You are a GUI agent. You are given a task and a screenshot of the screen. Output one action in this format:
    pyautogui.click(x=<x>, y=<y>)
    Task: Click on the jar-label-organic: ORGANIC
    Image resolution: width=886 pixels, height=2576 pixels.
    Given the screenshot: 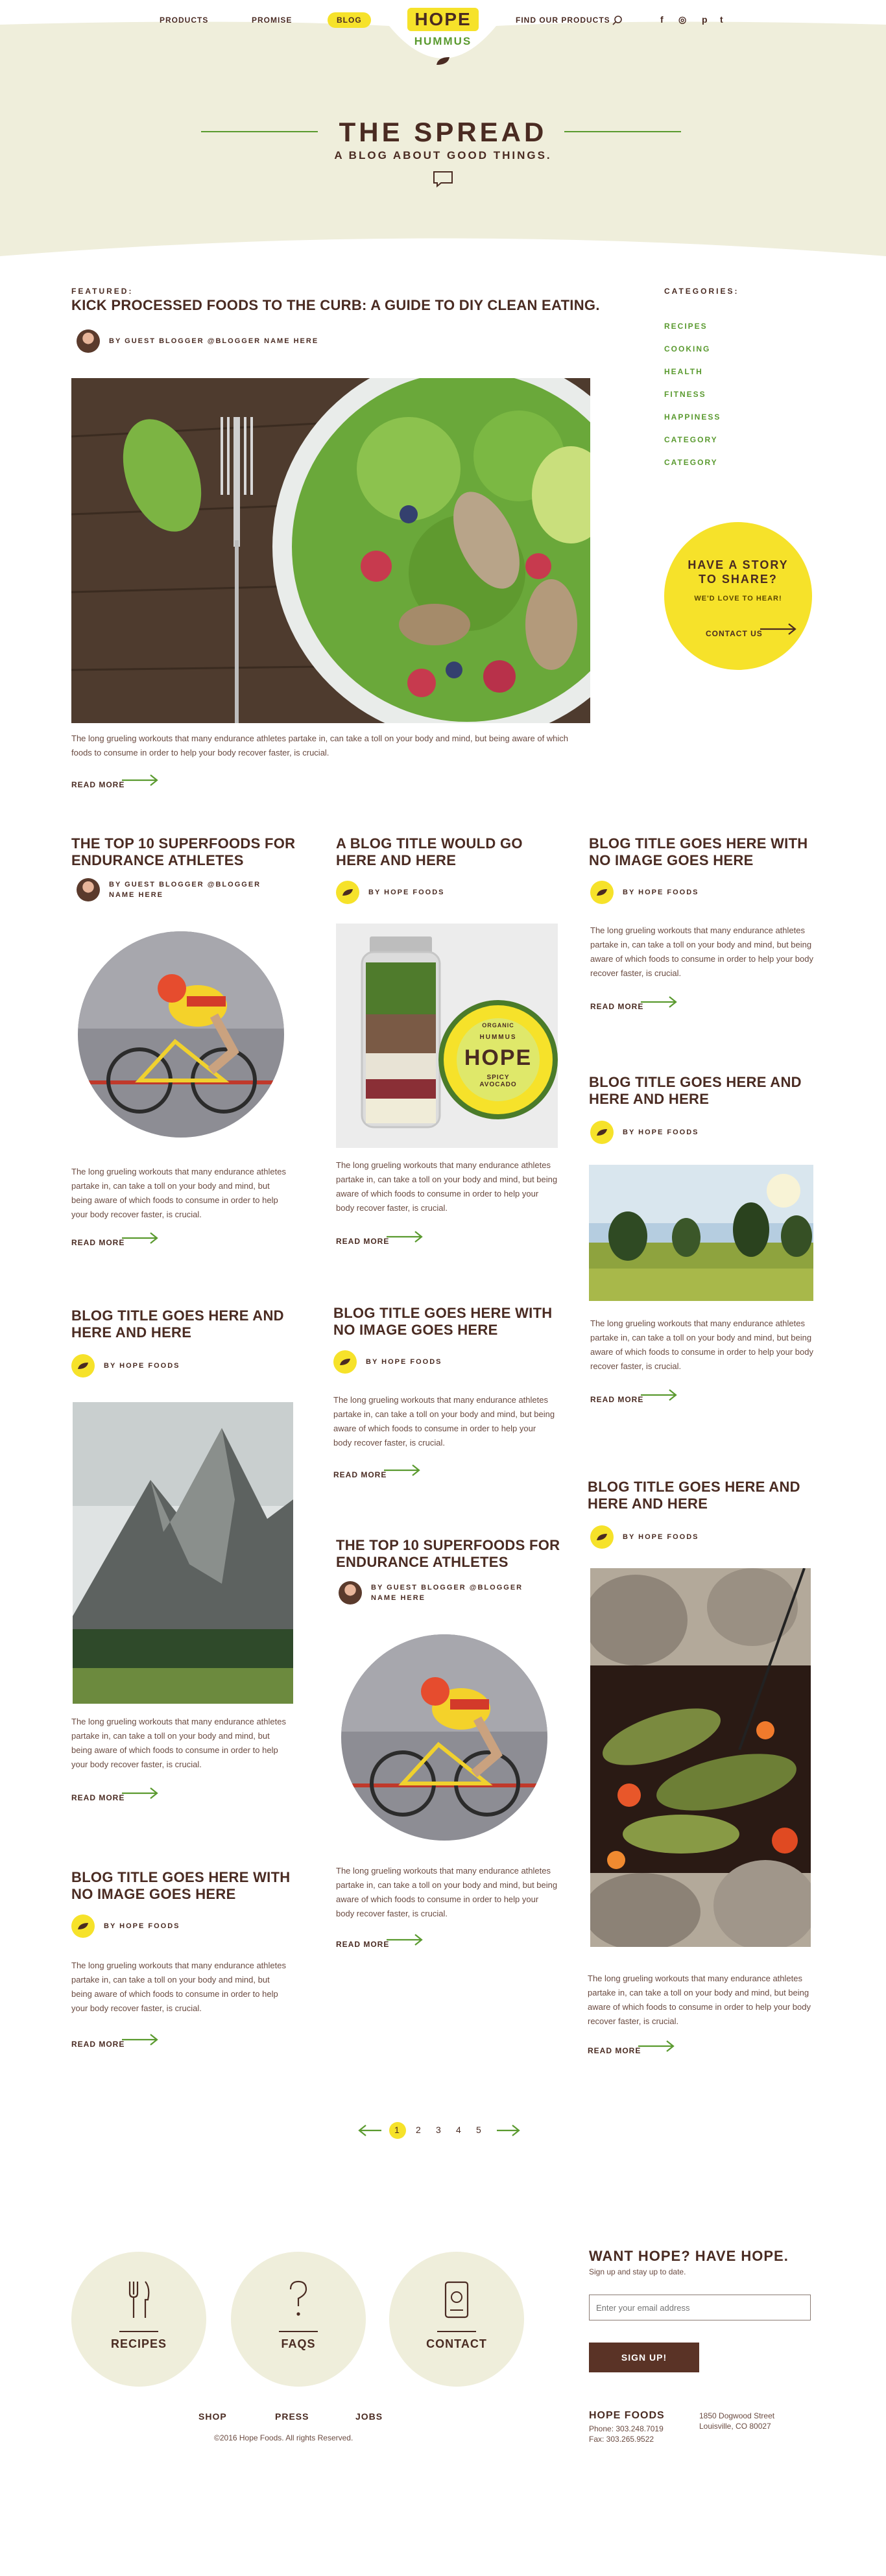 What is the action you would take?
    pyautogui.click(x=498, y=1025)
    